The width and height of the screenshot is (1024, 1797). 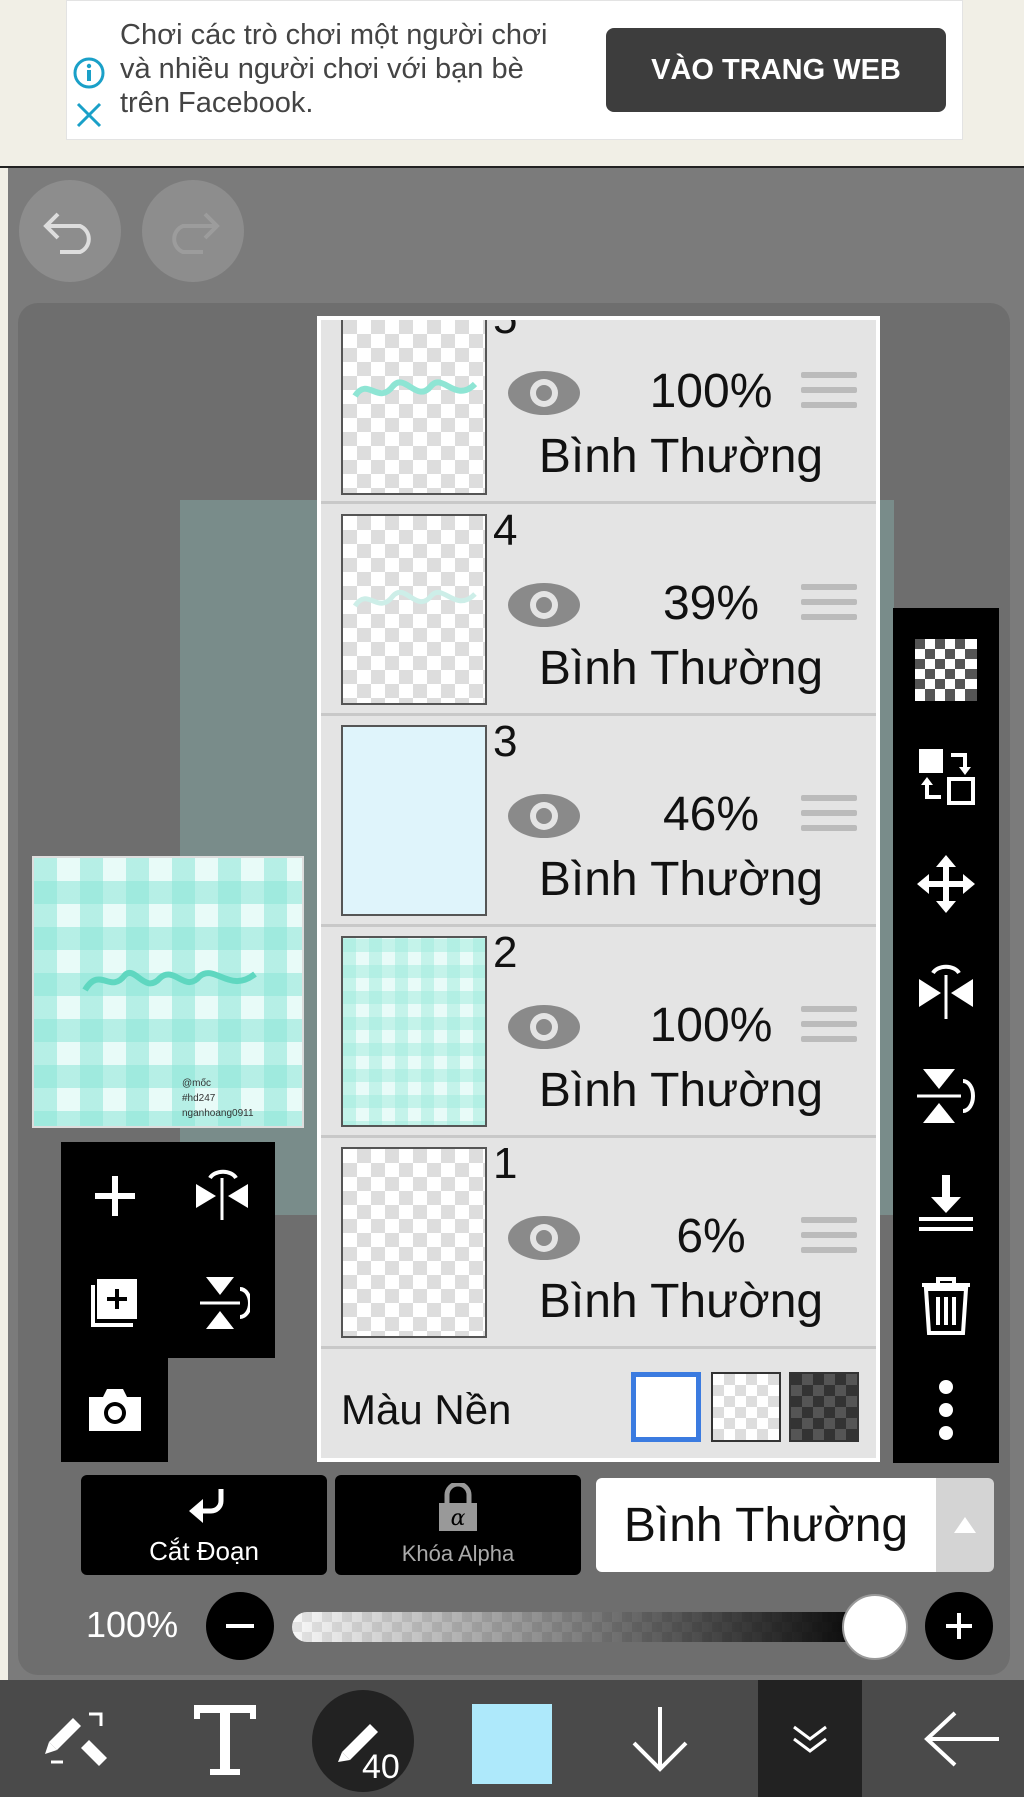 What do you see at coordinates (776, 70) in the screenshot?
I see `ad-visit-button: VÀO TRANG WEB` at bounding box center [776, 70].